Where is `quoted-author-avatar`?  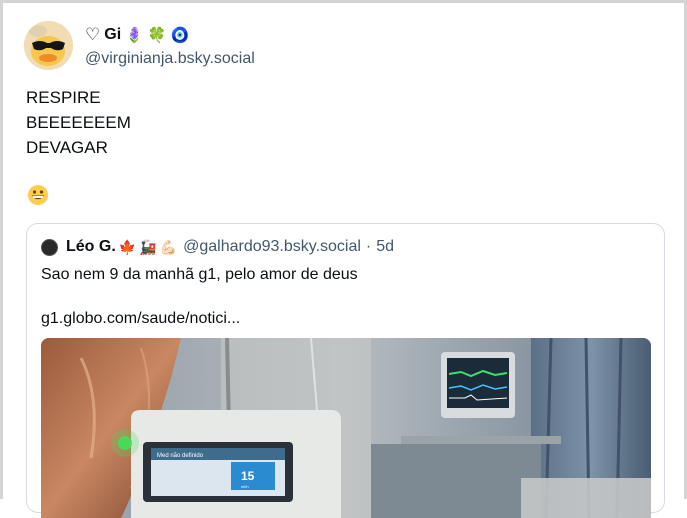
quoted-author-avatar is located at coordinates (49, 247).